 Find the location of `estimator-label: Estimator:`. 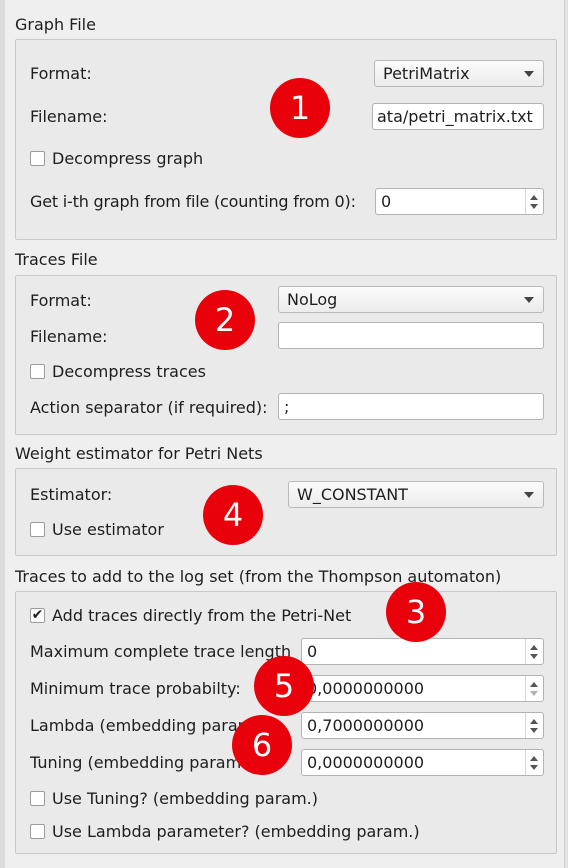

estimator-label: Estimator: is located at coordinates (71, 494).